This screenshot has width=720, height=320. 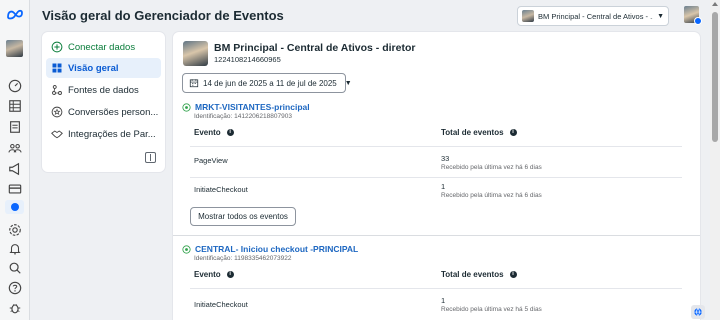 What do you see at coordinates (14, 168) in the screenshot?
I see `megaphone-icon` at bounding box center [14, 168].